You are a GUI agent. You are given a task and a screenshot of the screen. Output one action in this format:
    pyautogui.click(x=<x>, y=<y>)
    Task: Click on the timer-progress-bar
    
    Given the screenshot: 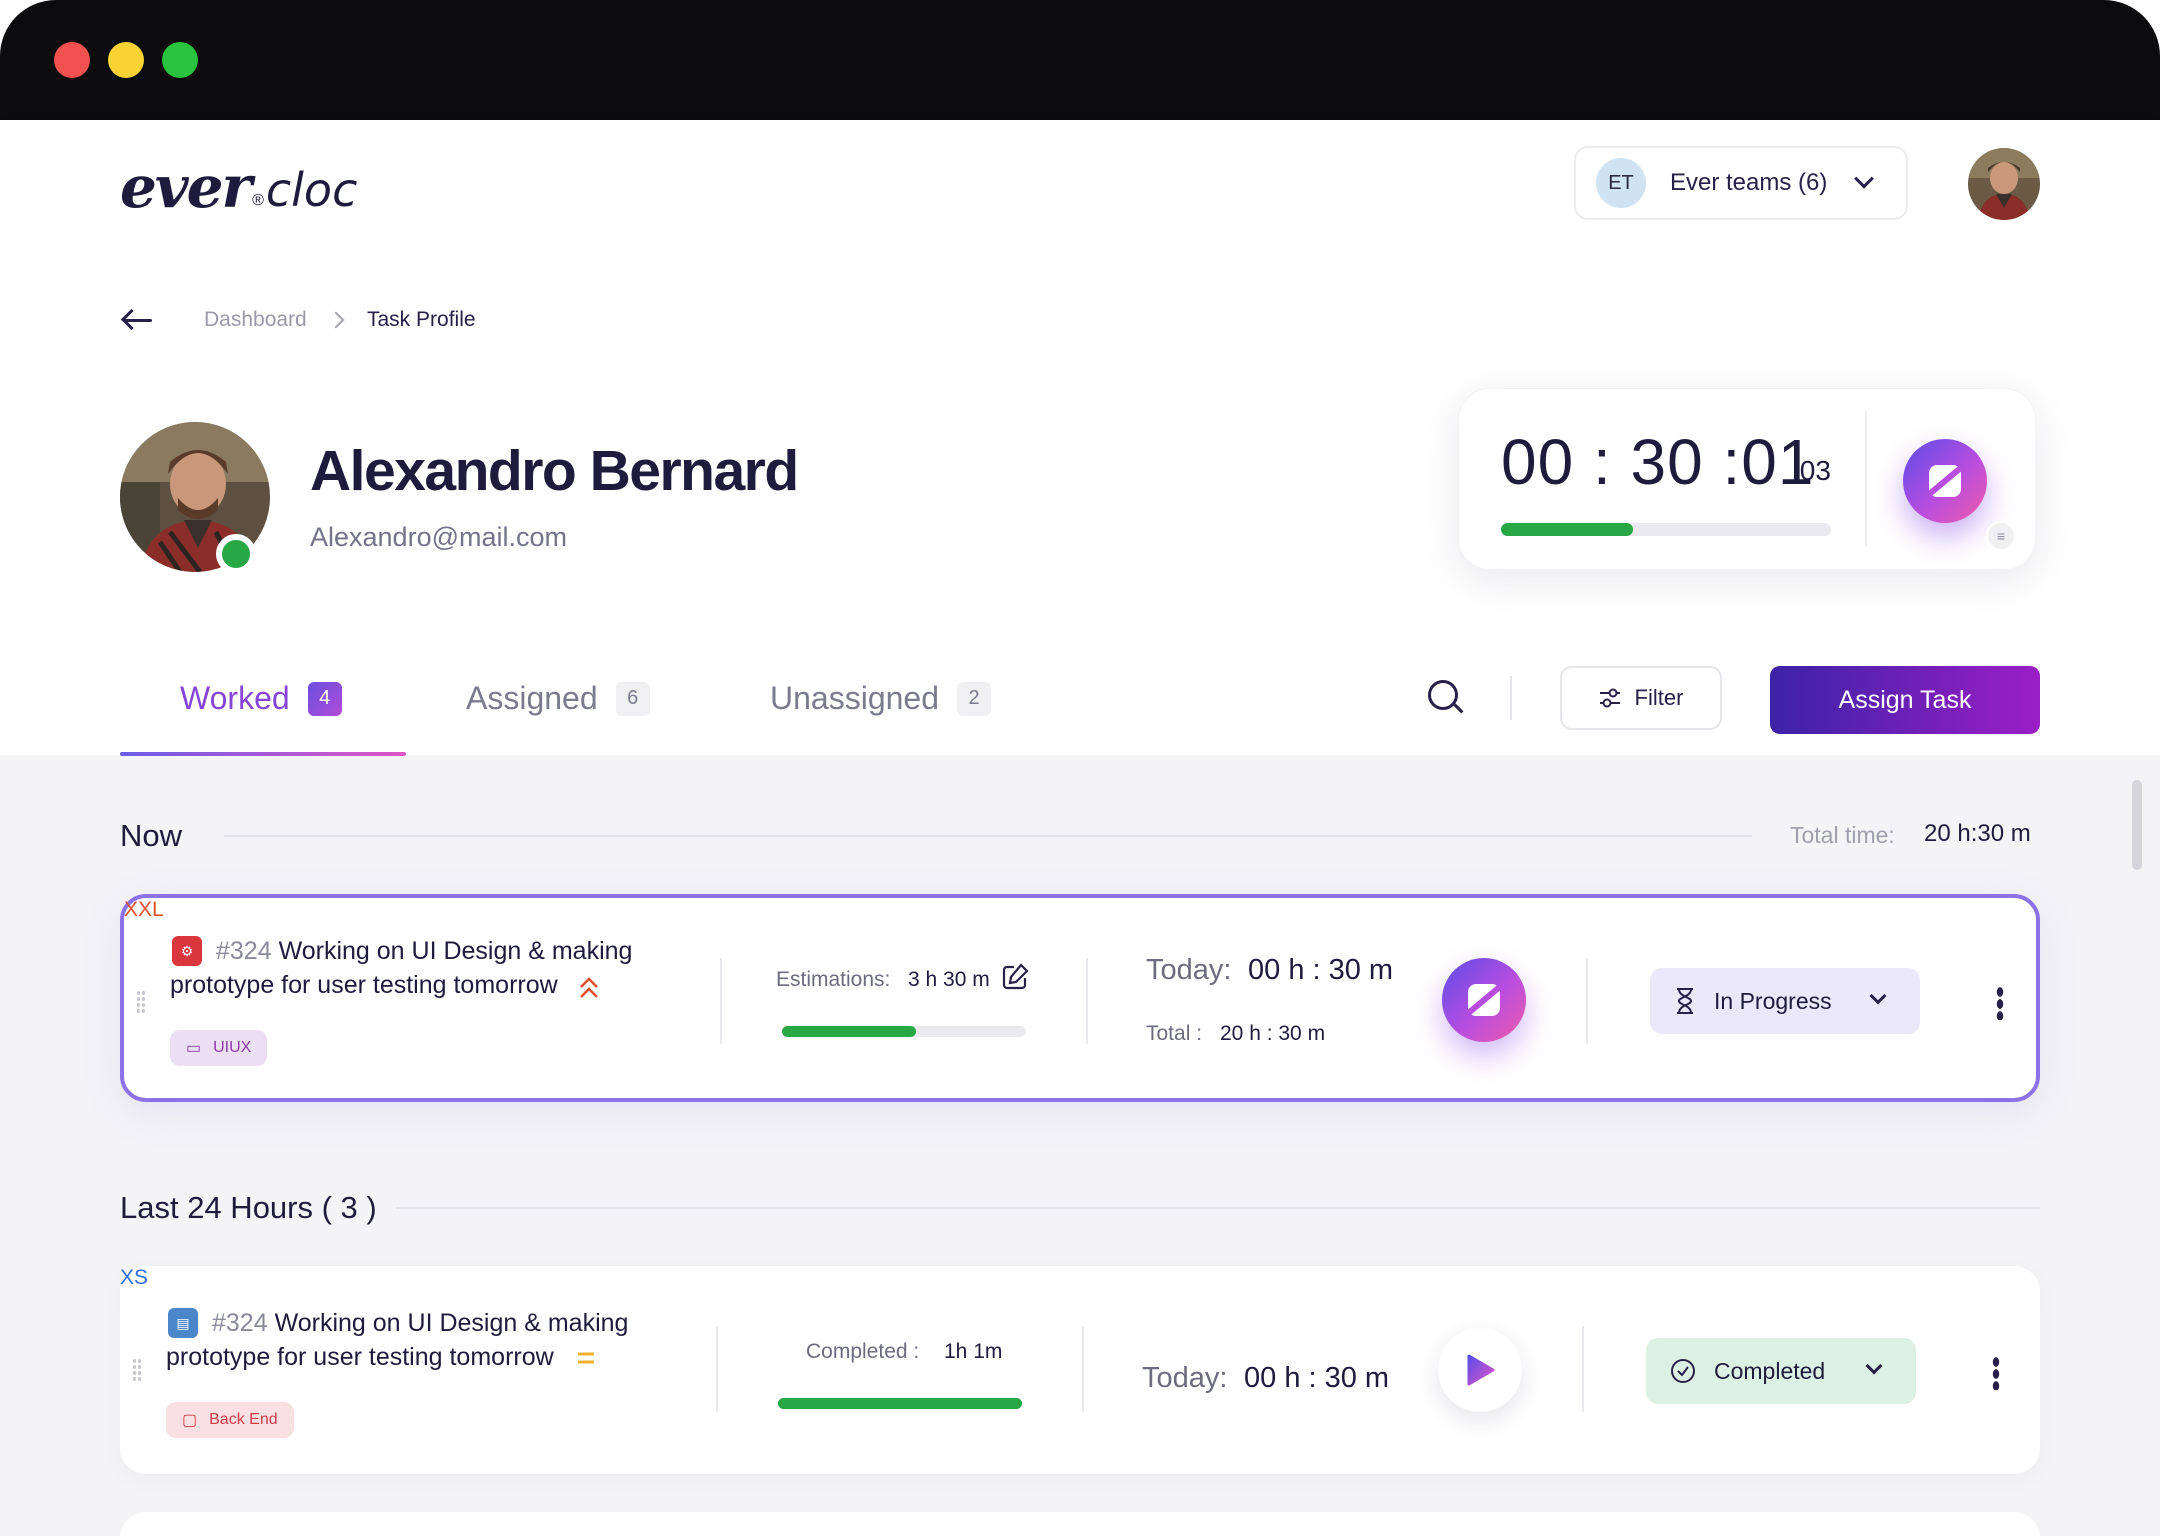 What is the action you would take?
    pyautogui.click(x=1666, y=529)
    